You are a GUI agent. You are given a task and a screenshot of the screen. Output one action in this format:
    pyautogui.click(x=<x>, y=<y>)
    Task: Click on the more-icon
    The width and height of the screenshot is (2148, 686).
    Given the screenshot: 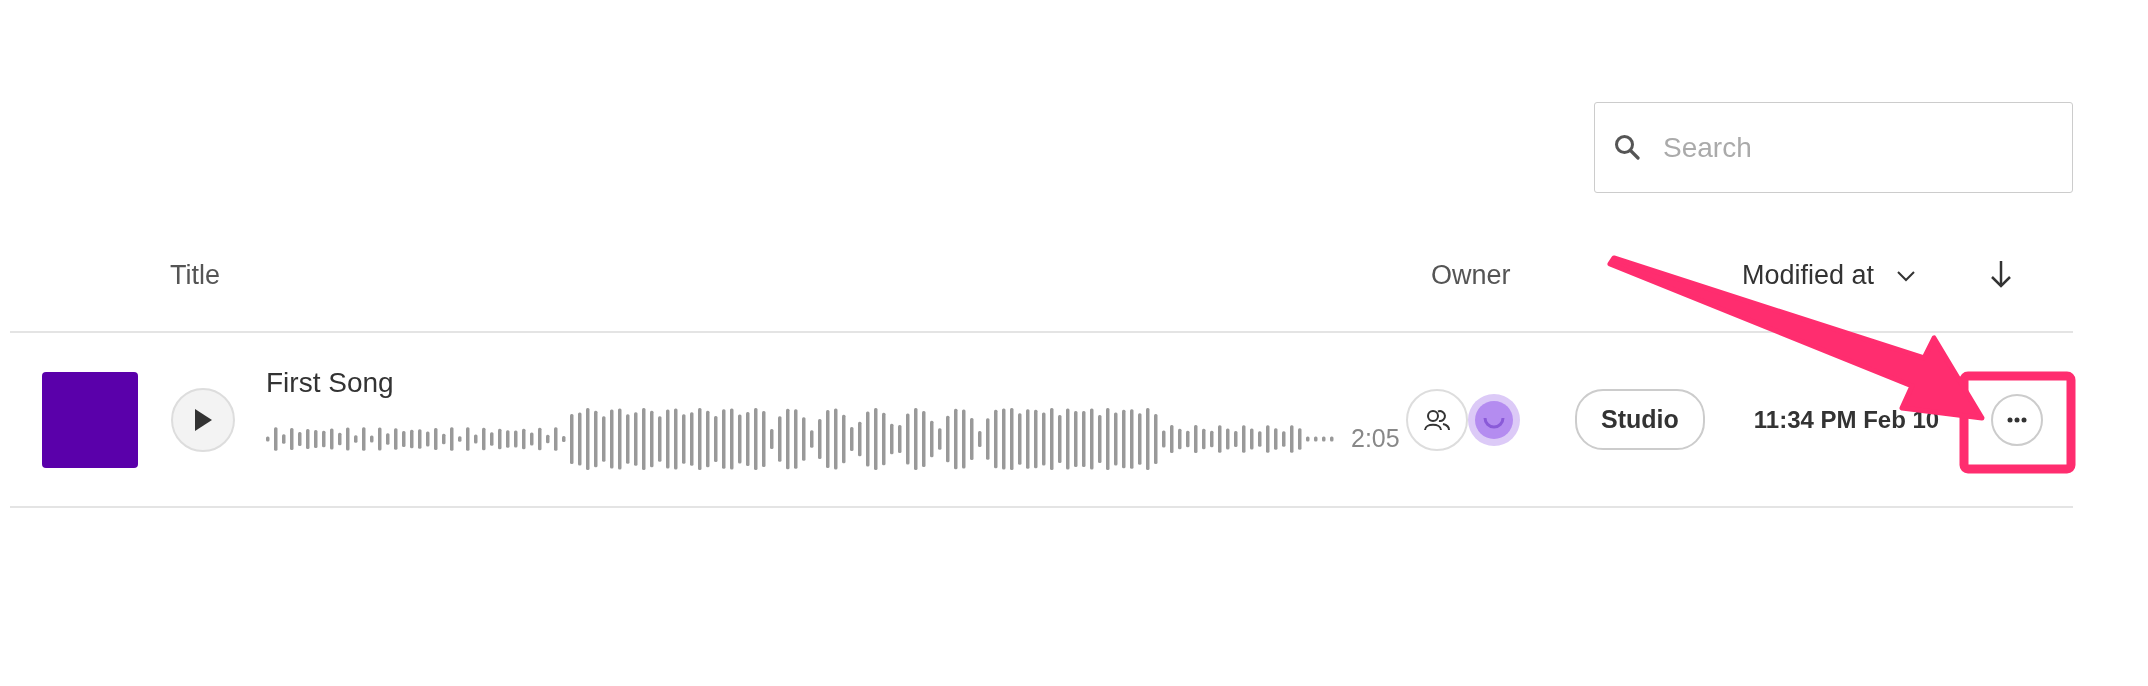 What is the action you would take?
    pyautogui.click(x=2017, y=419)
    